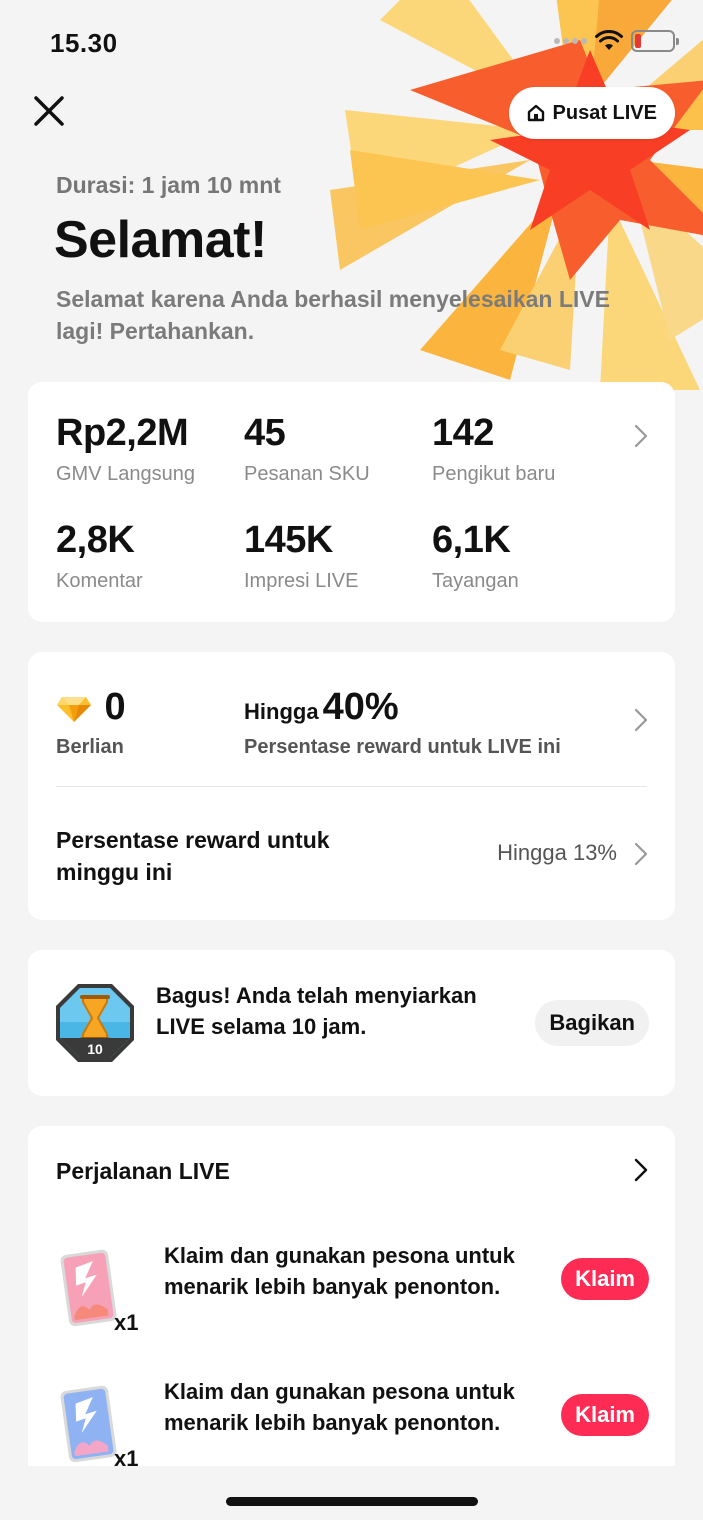  What do you see at coordinates (307, 474) in the screenshot?
I see `stat-label: Pesanan SKU` at bounding box center [307, 474].